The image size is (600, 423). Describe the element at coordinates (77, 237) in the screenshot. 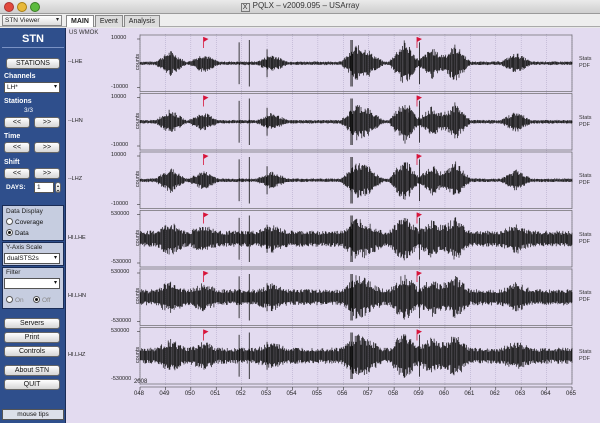

I see `channel-label: HI.LHE` at that location.